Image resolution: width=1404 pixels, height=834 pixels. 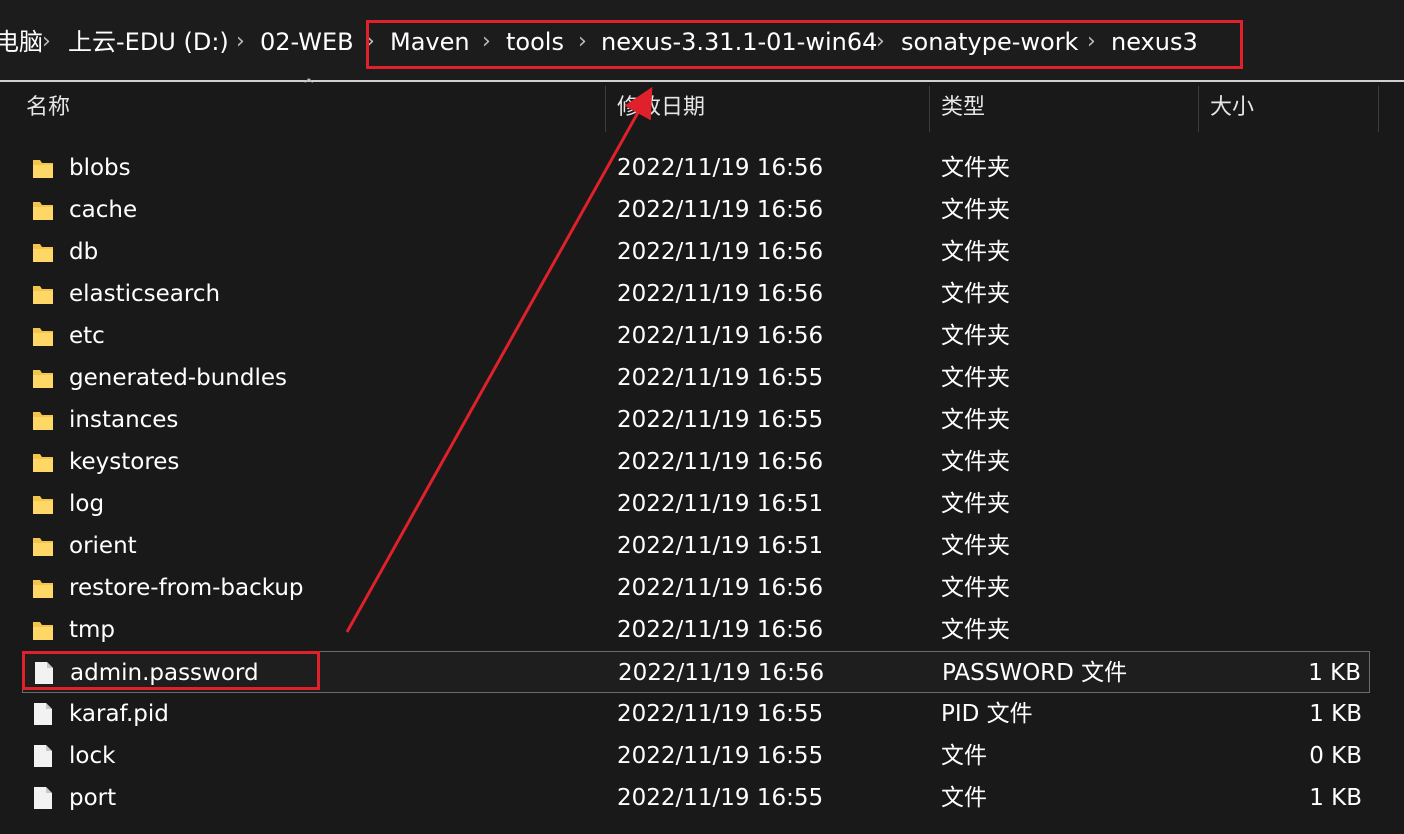 What do you see at coordinates (93, 798) in the screenshot?
I see `file-name: port` at bounding box center [93, 798].